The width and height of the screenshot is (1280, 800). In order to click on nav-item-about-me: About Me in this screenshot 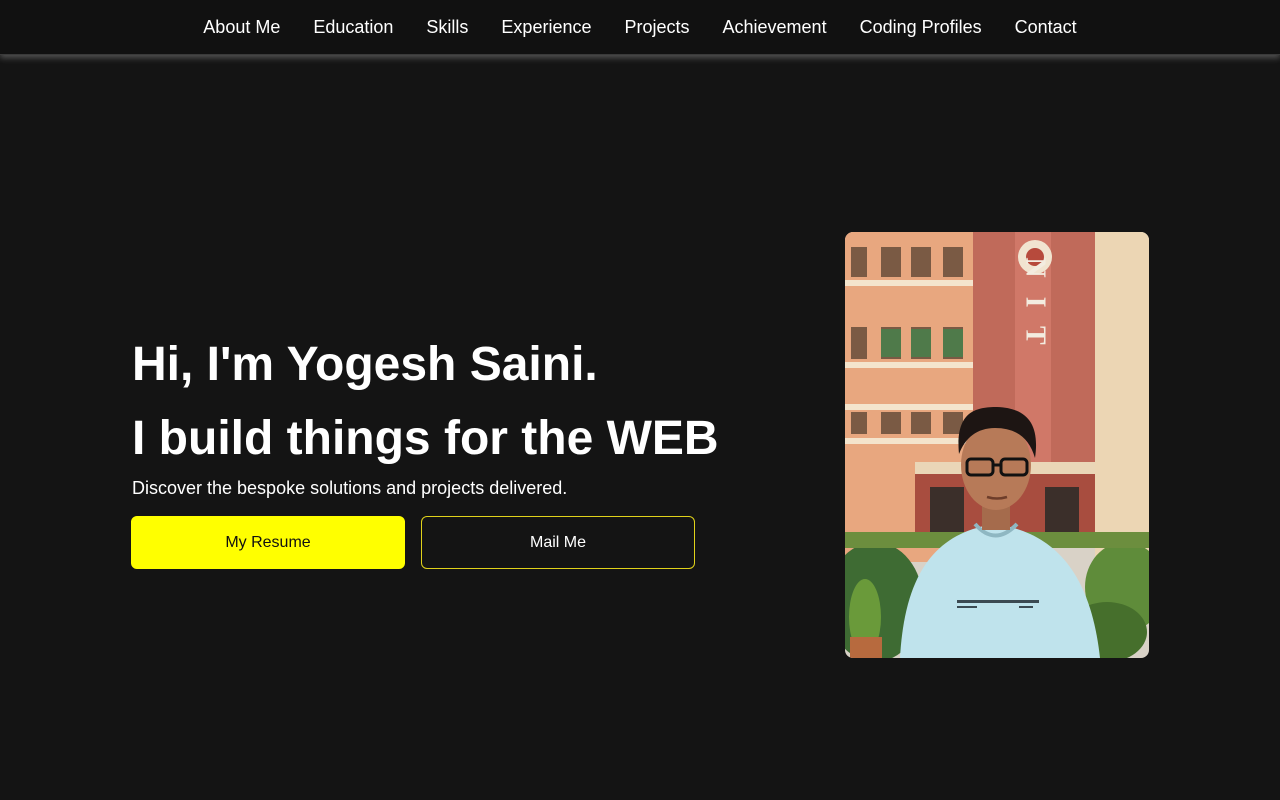, I will do `click(242, 27)`.